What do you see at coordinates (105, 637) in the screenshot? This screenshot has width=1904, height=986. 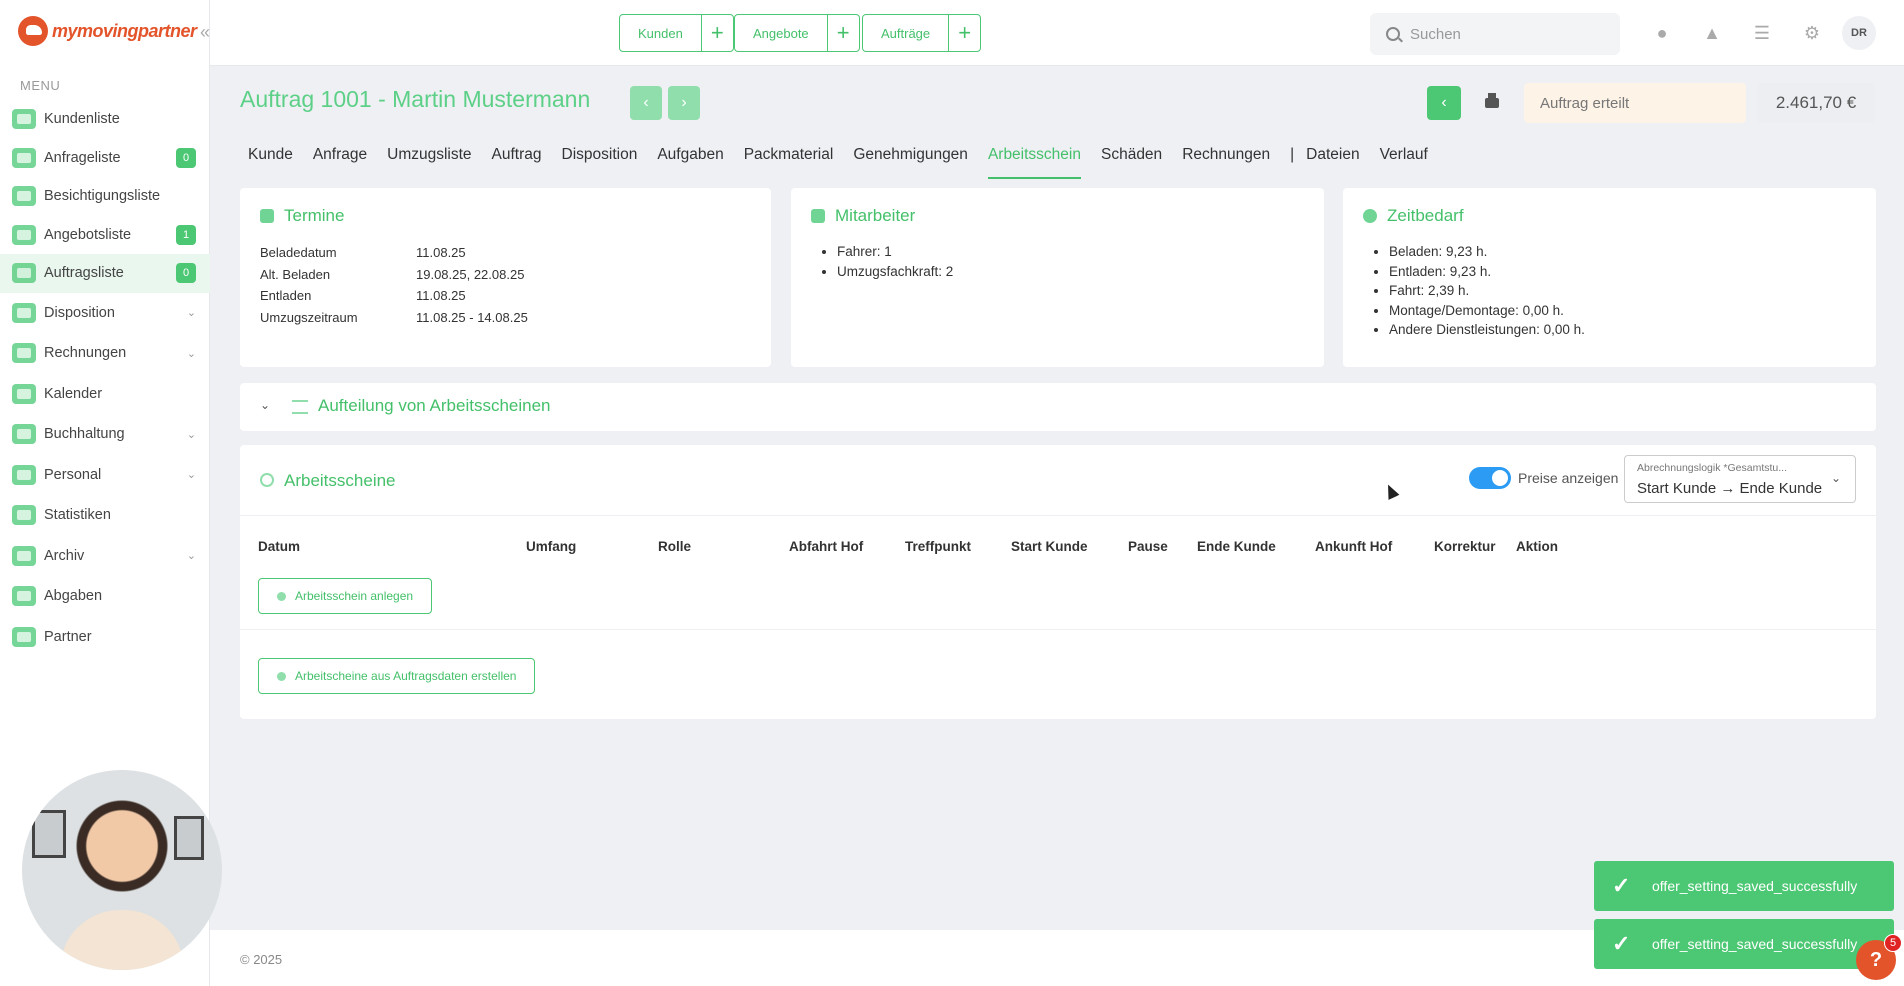 I see `sidebar-item-partner: Partner` at bounding box center [105, 637].